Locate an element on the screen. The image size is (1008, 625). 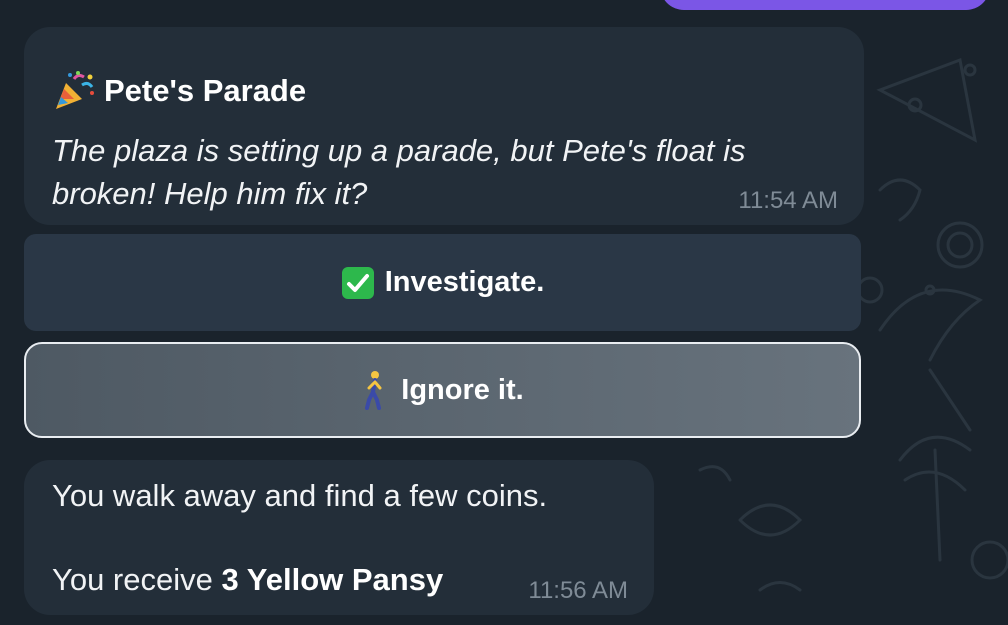
check-mark-icon is located at coordinates (357, 282).